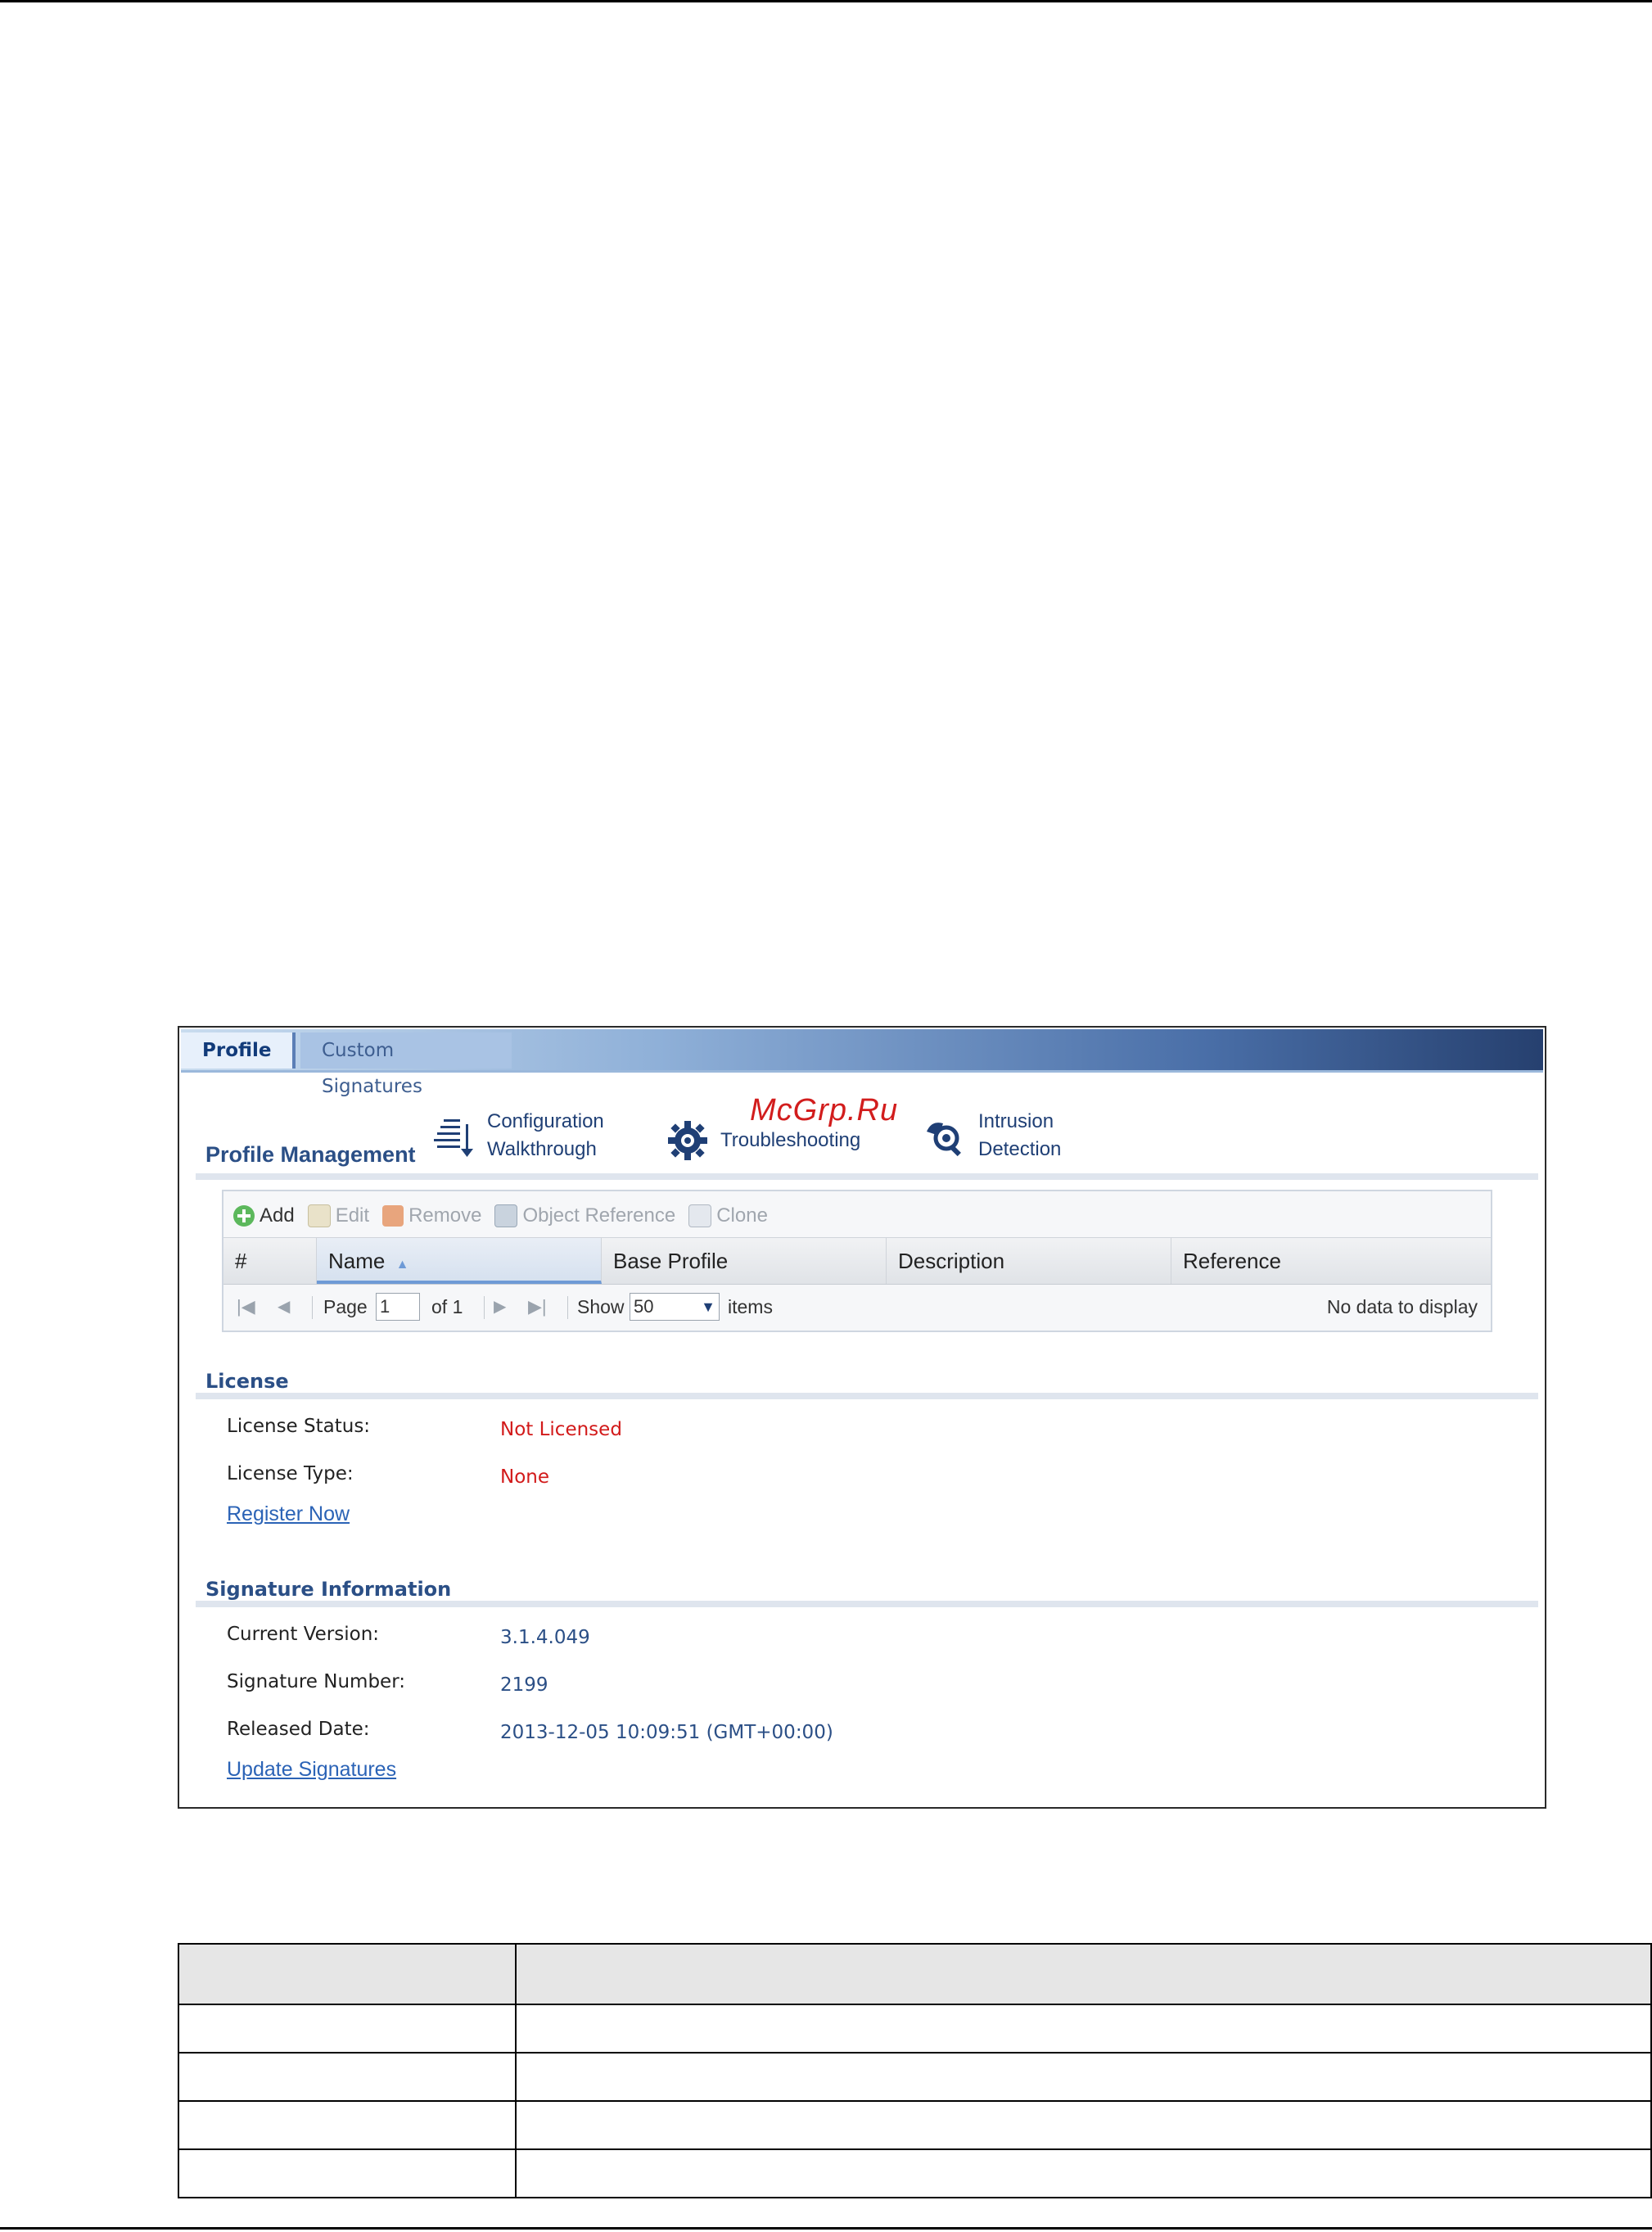 This screenshot has height=2232, width=1652. I want to click on prev-page-icon: ◀, so click(284, 1307).